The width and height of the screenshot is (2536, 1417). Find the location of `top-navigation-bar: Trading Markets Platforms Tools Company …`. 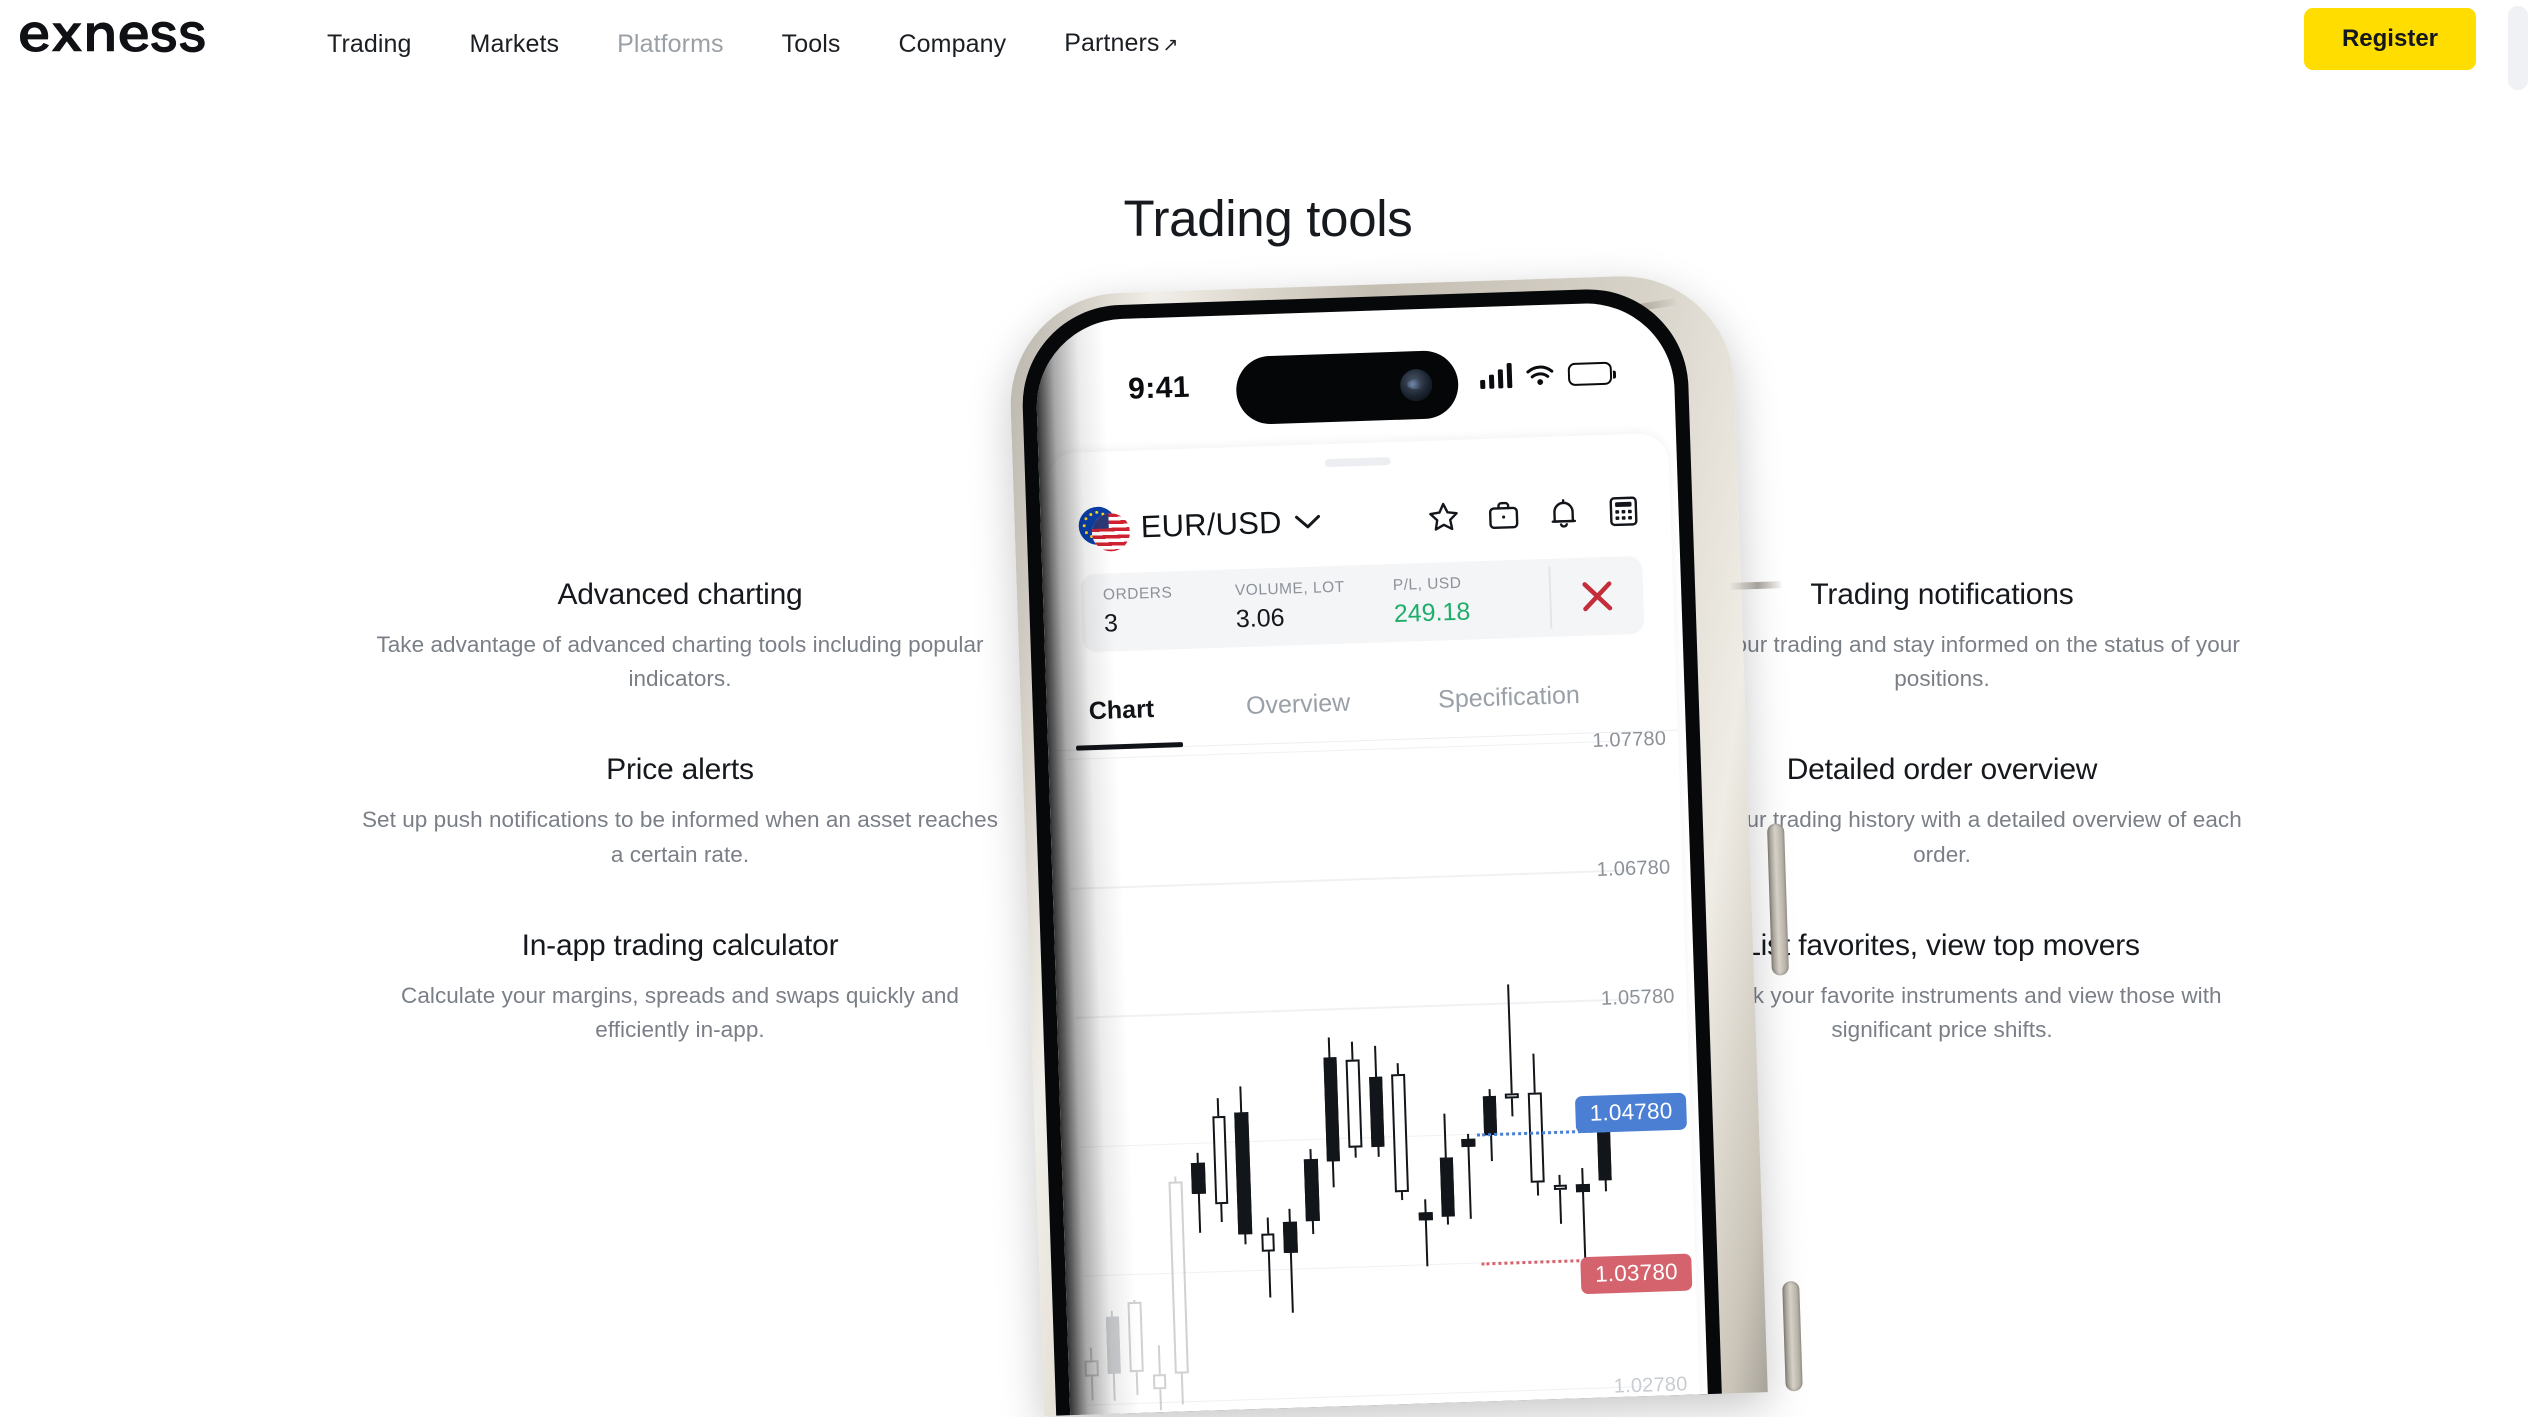

top-navigation-bar: Trading Markets Platforms Tools Company … is located at coordinates (1268, 44).